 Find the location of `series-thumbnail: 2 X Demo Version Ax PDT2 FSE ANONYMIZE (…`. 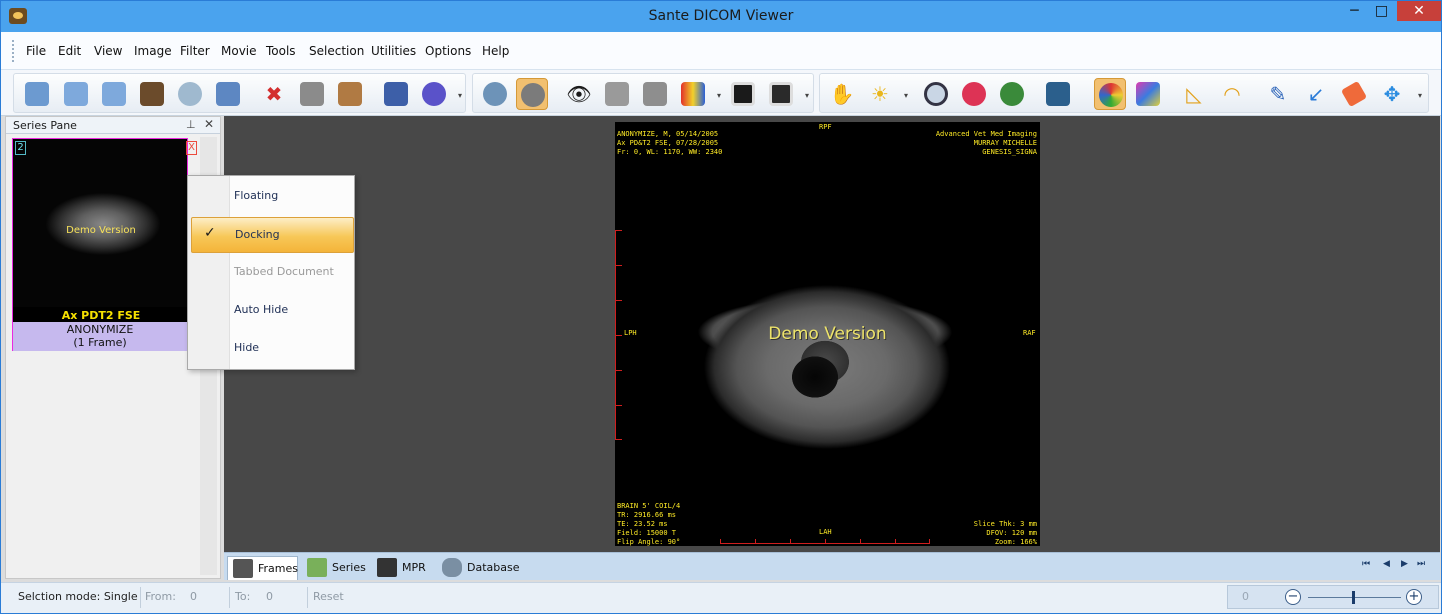

series-thumbnail: 2 X Demo Version Ax PDT2 FSE ANONYMIZE (… is located at coordinates (104, 244).